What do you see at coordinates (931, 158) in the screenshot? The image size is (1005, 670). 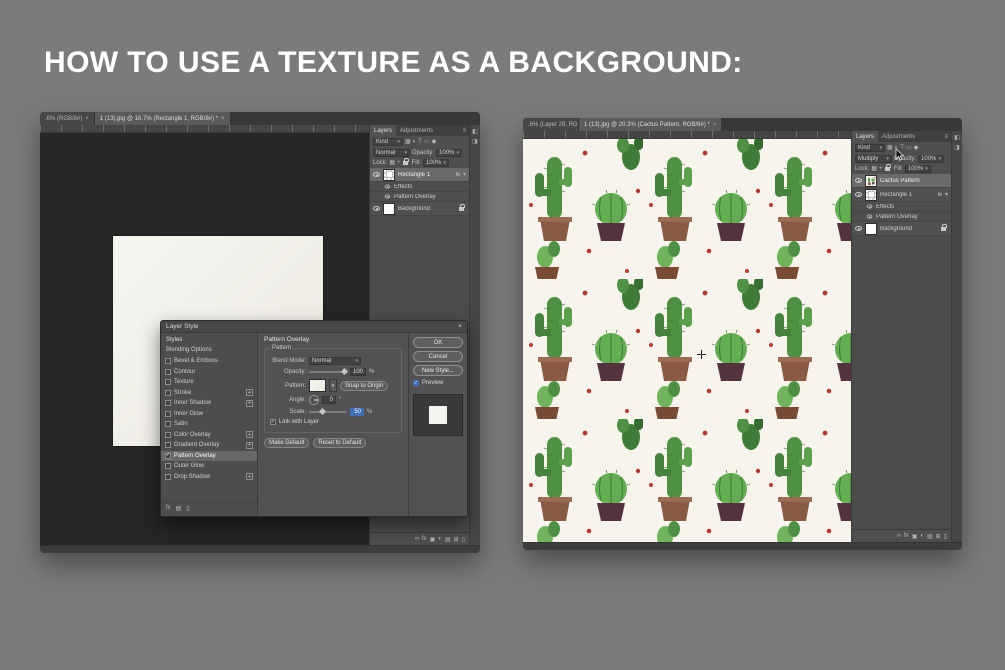 I see `opacity-dropdown: 100% ▾` at bounding box center [931, 158].